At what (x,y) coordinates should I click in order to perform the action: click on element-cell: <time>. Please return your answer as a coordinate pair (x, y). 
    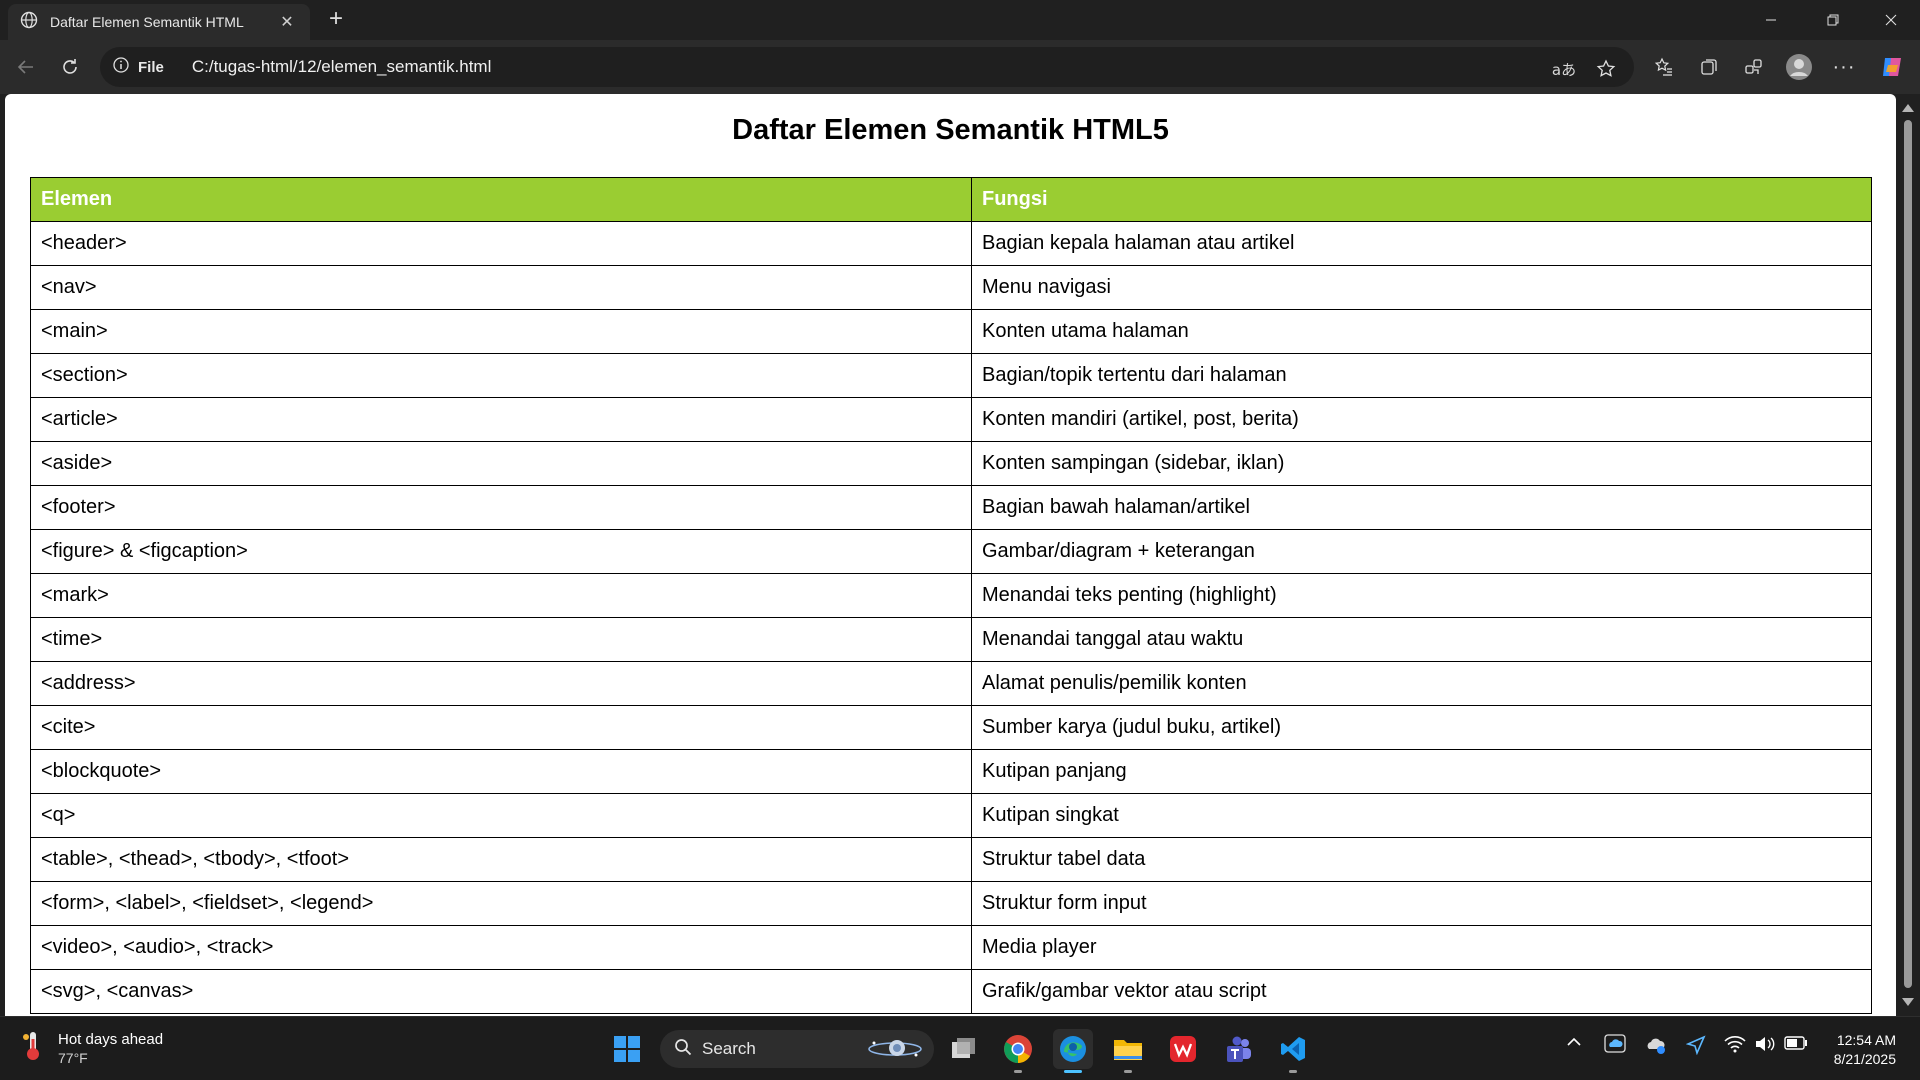
    Looking at the image, I should click on (501, 639).